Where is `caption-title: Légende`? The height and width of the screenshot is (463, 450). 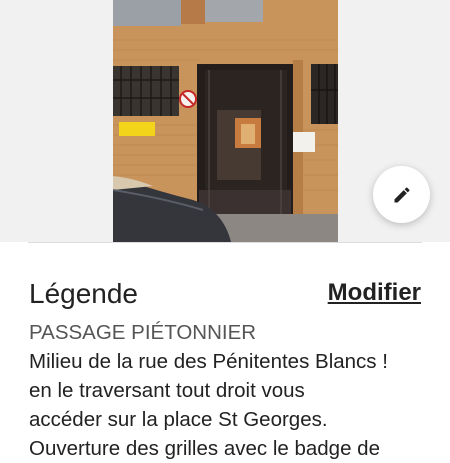 caption-title: Légende is located at coordinates (84, 293).